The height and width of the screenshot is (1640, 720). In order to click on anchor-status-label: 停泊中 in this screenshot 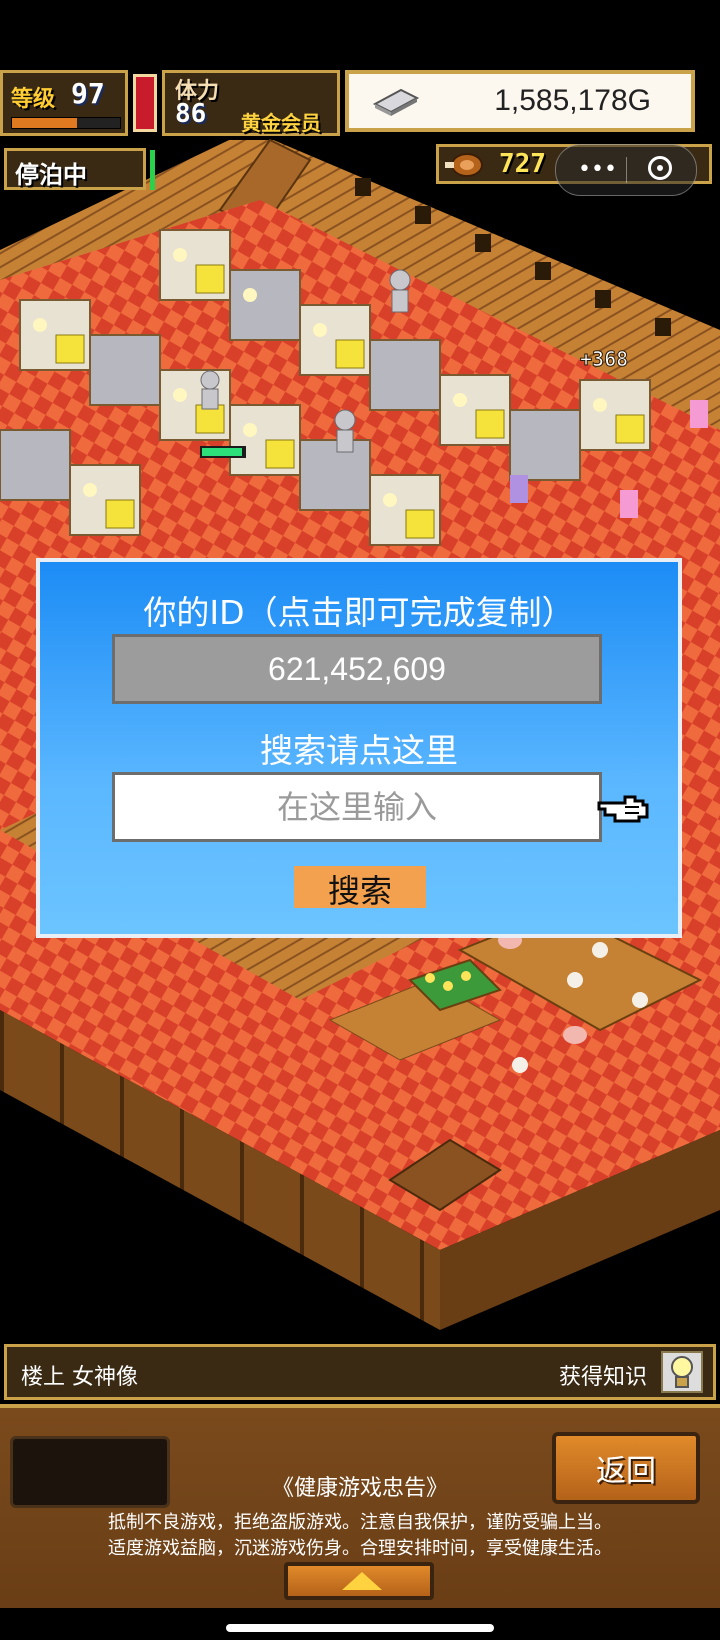, I will do `click(51, 175)`.